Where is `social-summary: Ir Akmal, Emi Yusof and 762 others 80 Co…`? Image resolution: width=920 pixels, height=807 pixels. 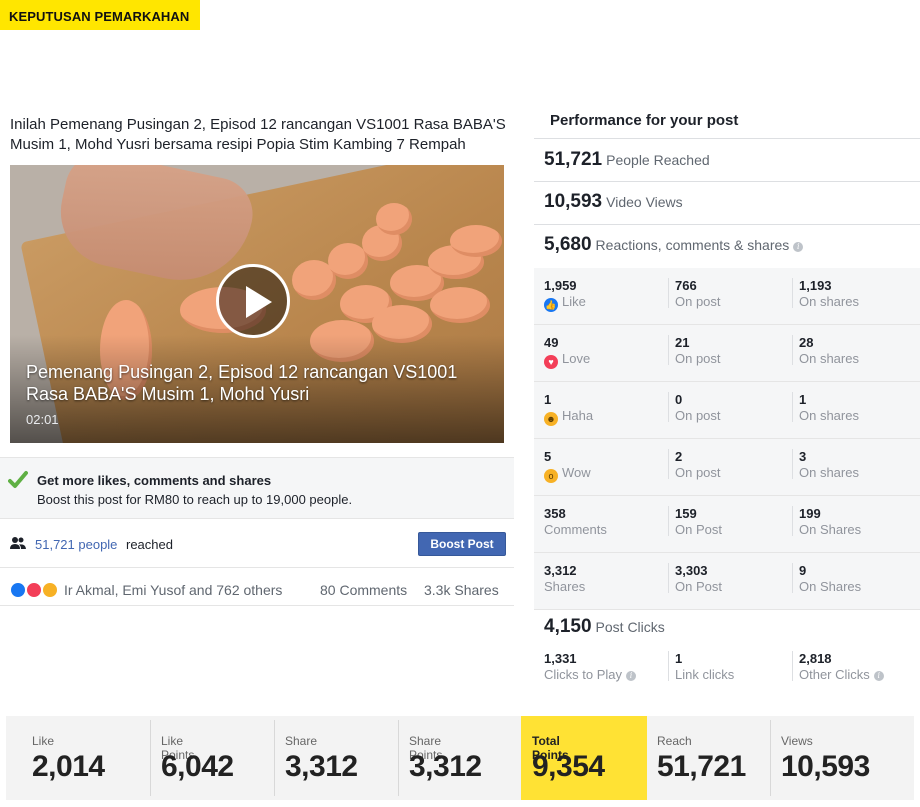
social-summary: Ir Akmal, Emi Yusof and 762 others 80 Co… is located at coordinates (257, 588).